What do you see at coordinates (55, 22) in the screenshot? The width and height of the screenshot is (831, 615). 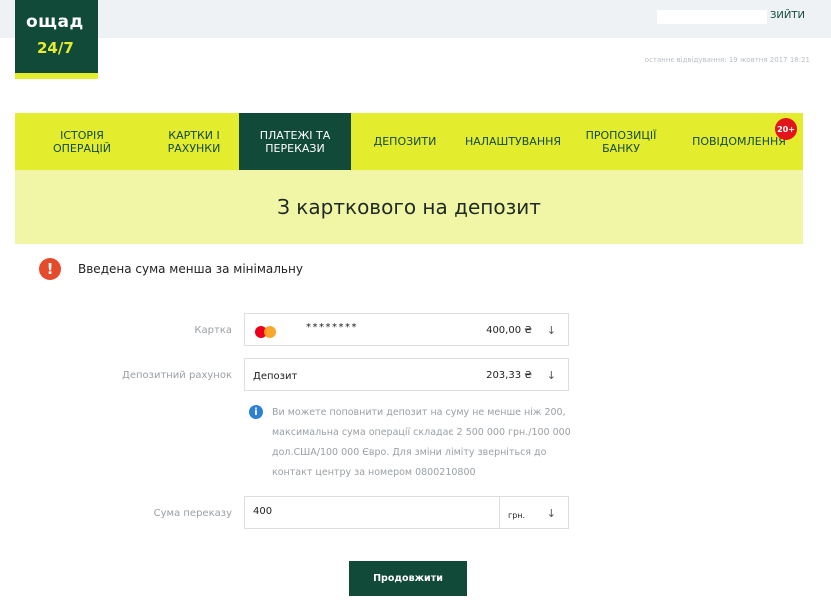 I see `logo-text: ощад` at bounding box center [55, 22].